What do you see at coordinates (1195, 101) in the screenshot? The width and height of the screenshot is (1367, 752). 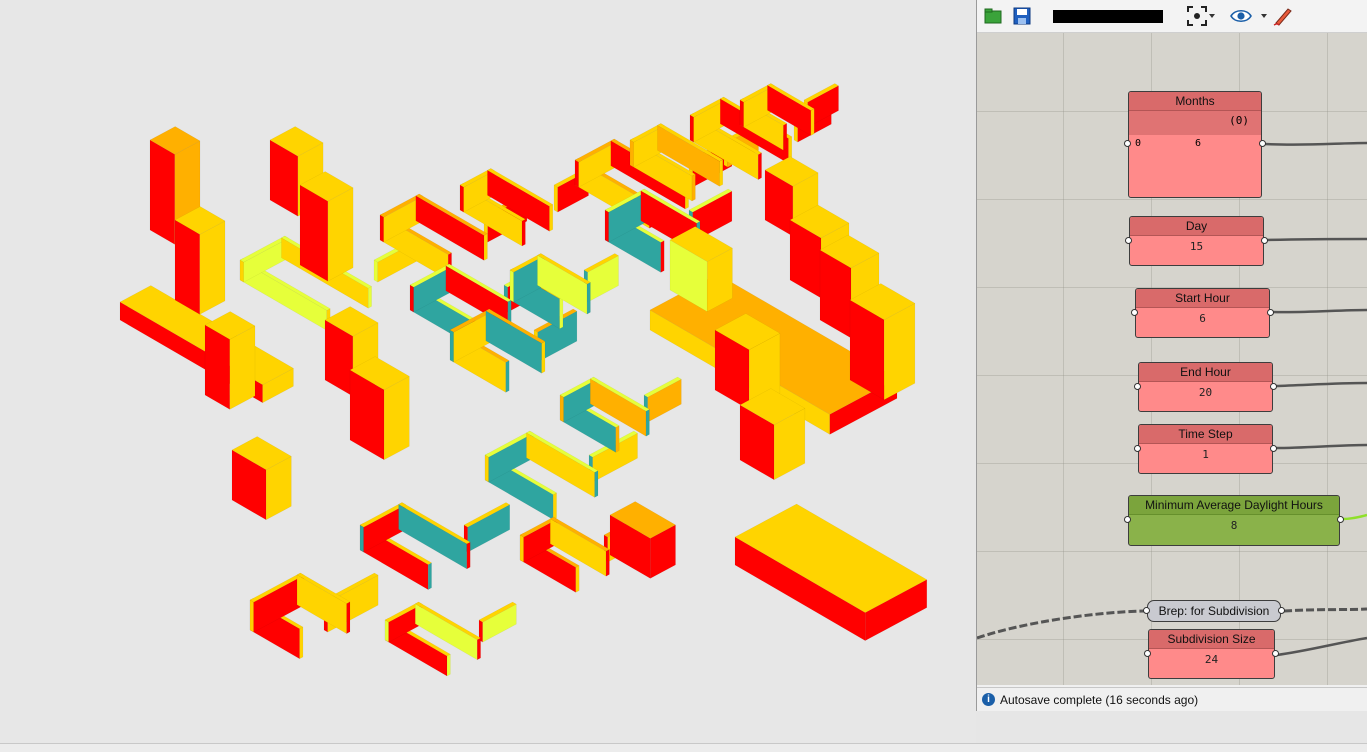 I see `component-title: Months` at bounding box center [1195, 101].